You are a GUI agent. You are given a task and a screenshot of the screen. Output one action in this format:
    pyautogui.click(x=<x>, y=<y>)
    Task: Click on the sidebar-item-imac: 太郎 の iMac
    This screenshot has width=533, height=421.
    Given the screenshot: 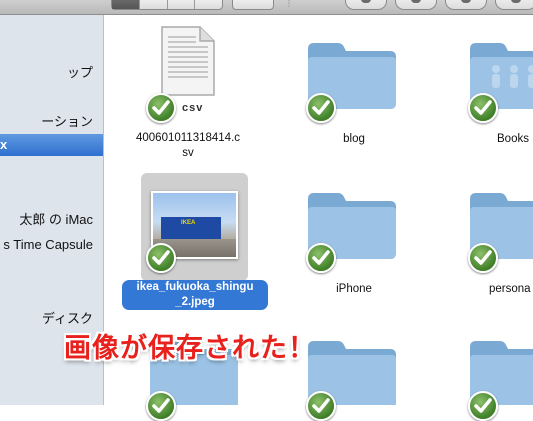 What is the action you would take?
    pyautogui.click(x=51, y=220)
    